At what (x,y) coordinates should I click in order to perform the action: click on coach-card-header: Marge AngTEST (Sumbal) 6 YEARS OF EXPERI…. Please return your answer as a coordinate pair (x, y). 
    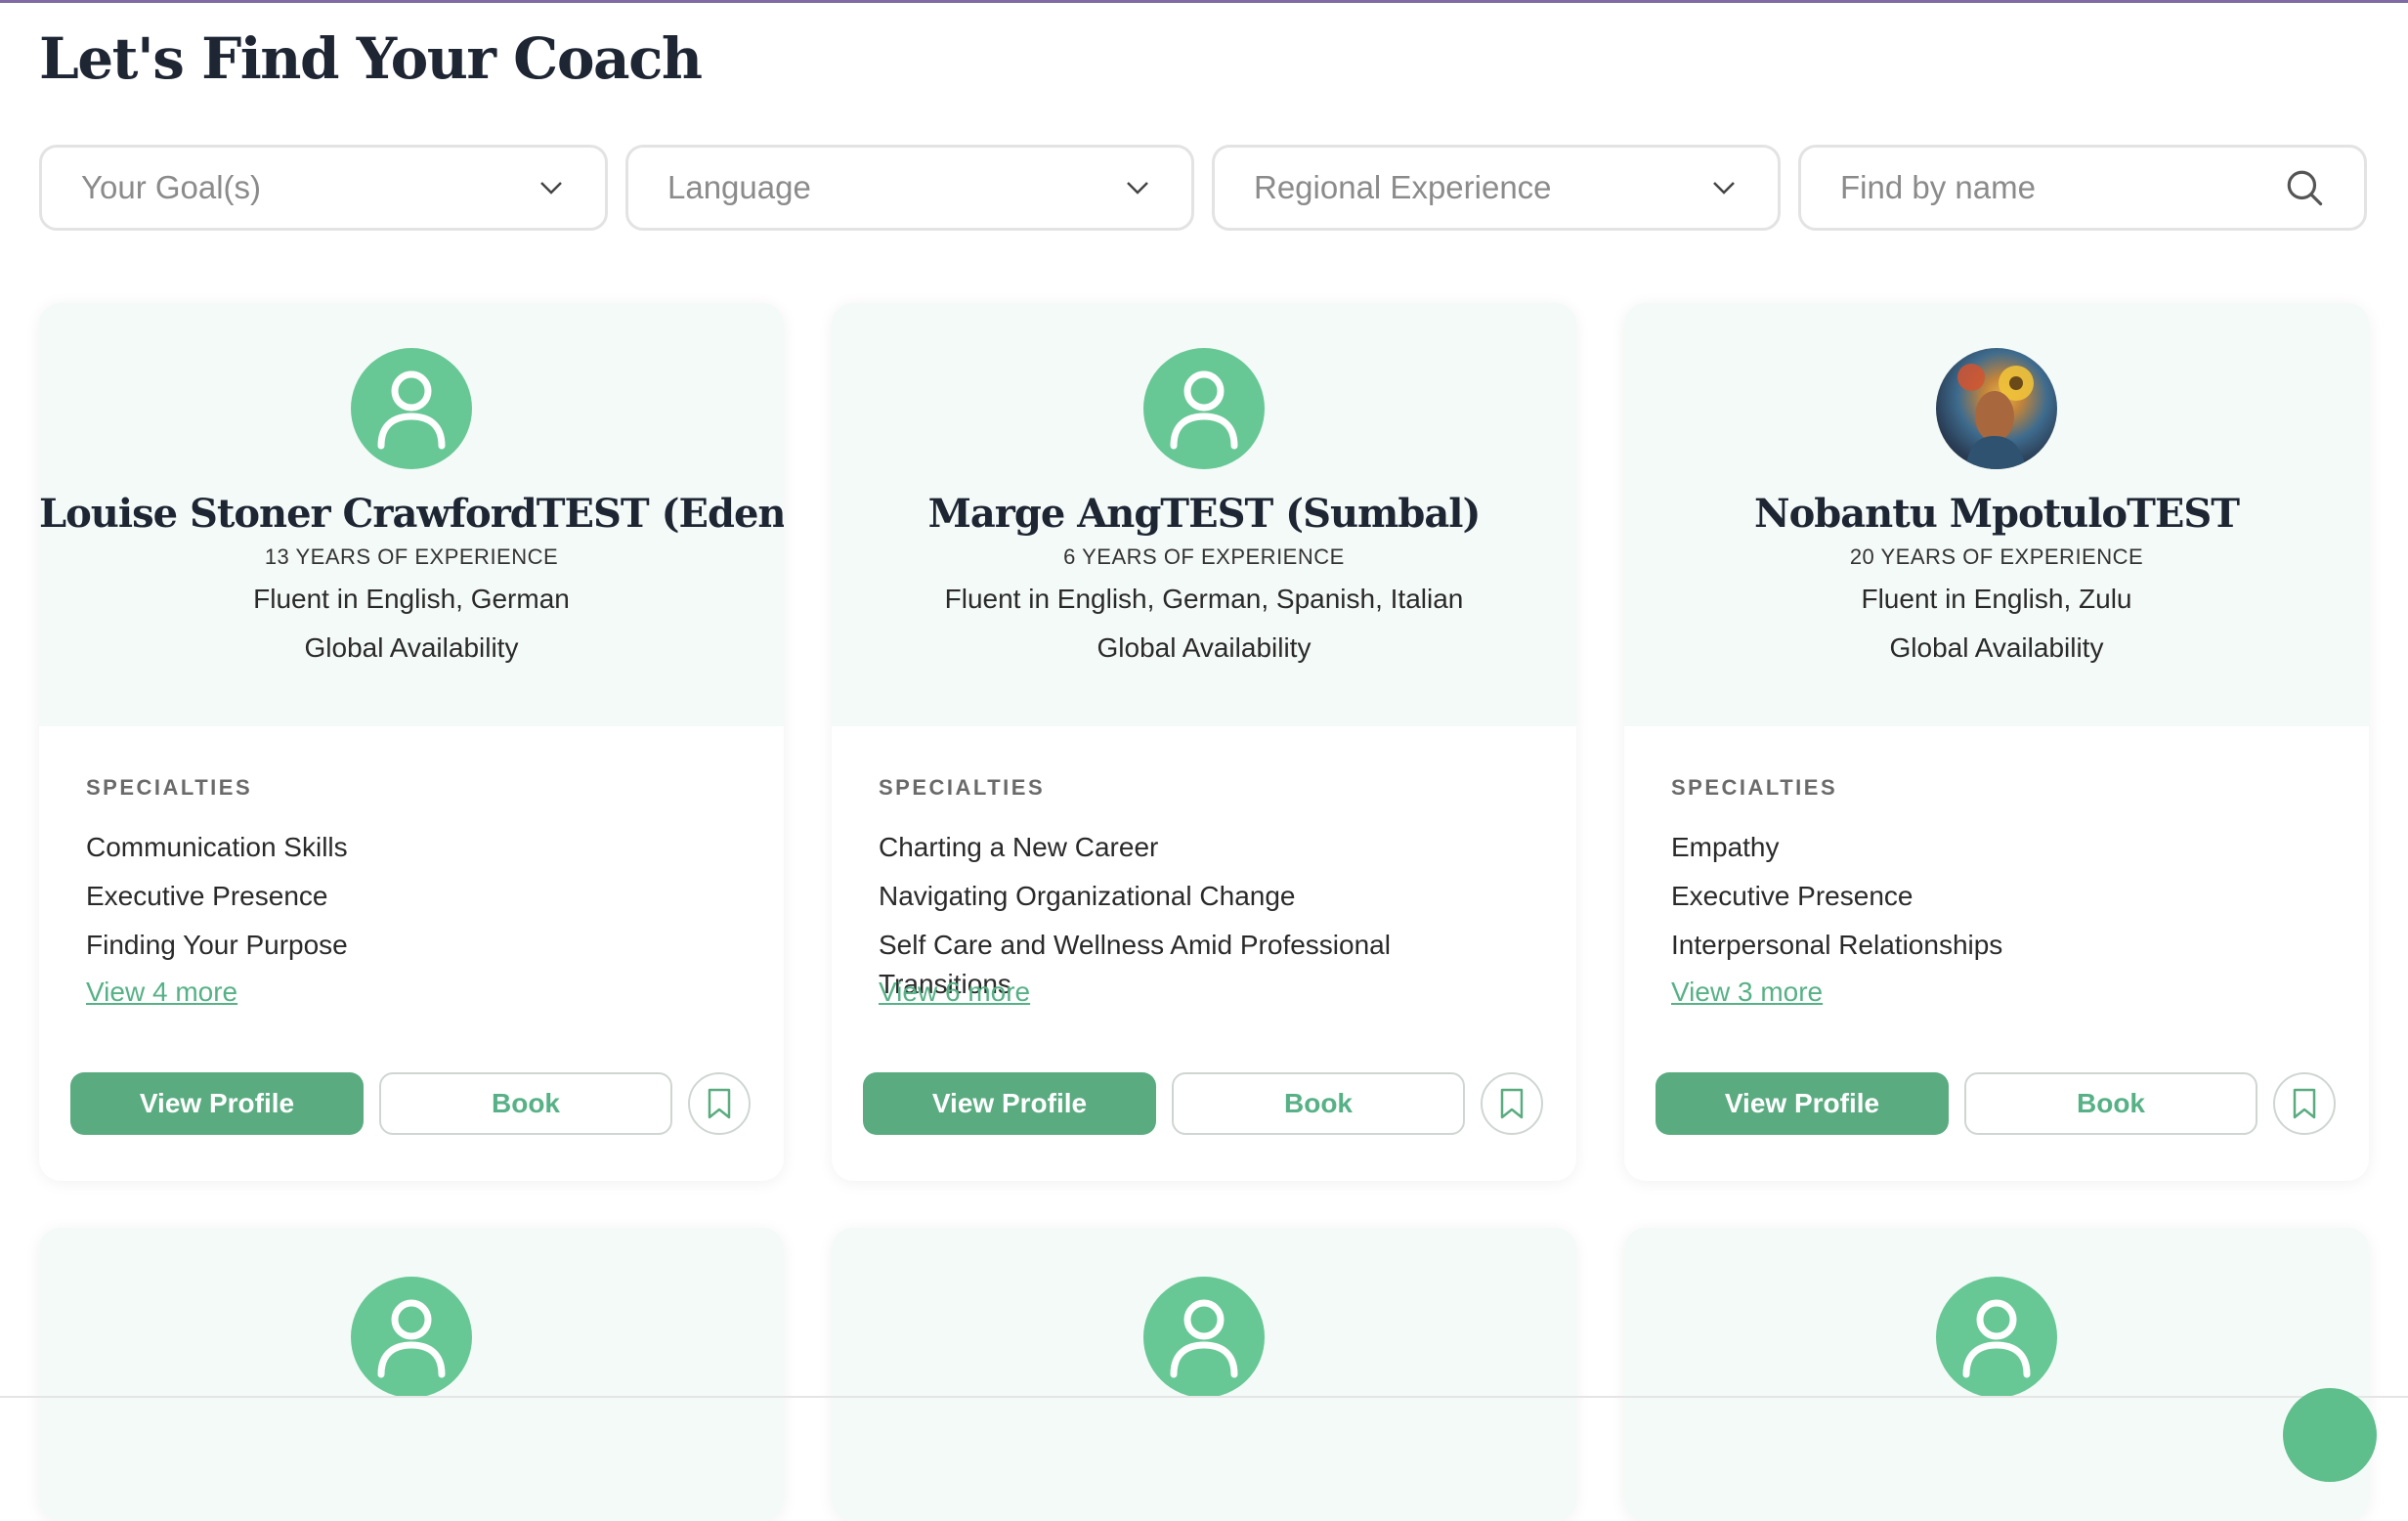
    Looking at the image, I should click on (1204, 514).